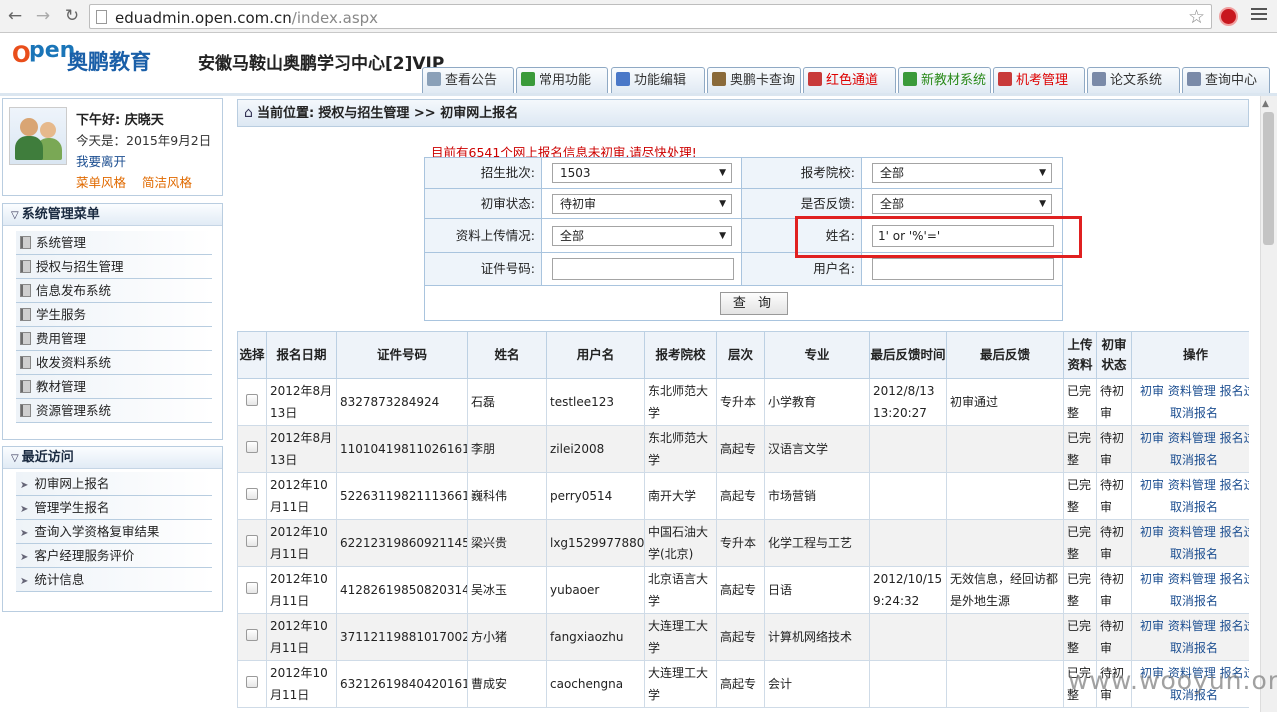  Describe the element at coordinates (642, 236) in the screenshot. I see `upload-select: 全部 ▼` at that location.